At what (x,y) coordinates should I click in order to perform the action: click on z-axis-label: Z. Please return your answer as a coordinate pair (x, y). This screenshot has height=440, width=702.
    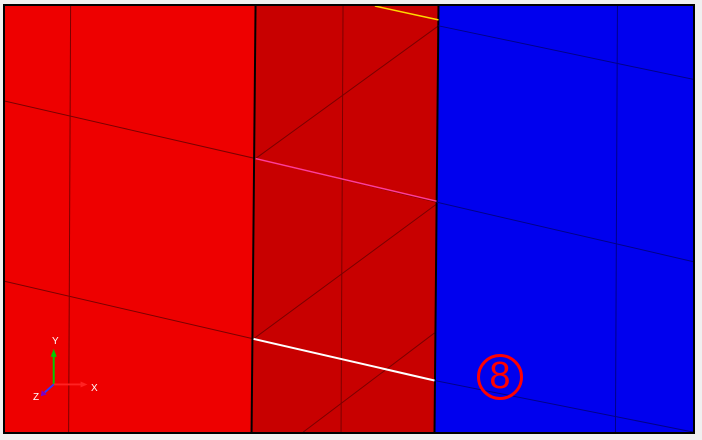
    Looking at the image, I should click on (36, 397).